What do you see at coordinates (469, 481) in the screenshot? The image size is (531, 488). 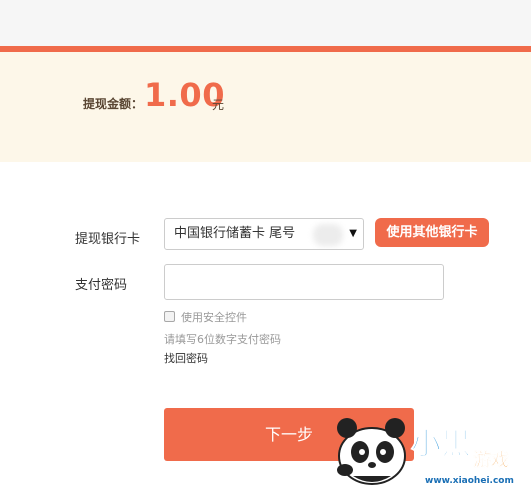 I see `watermark-url: www.xiaohei.com` at bounding box center [469, 481].